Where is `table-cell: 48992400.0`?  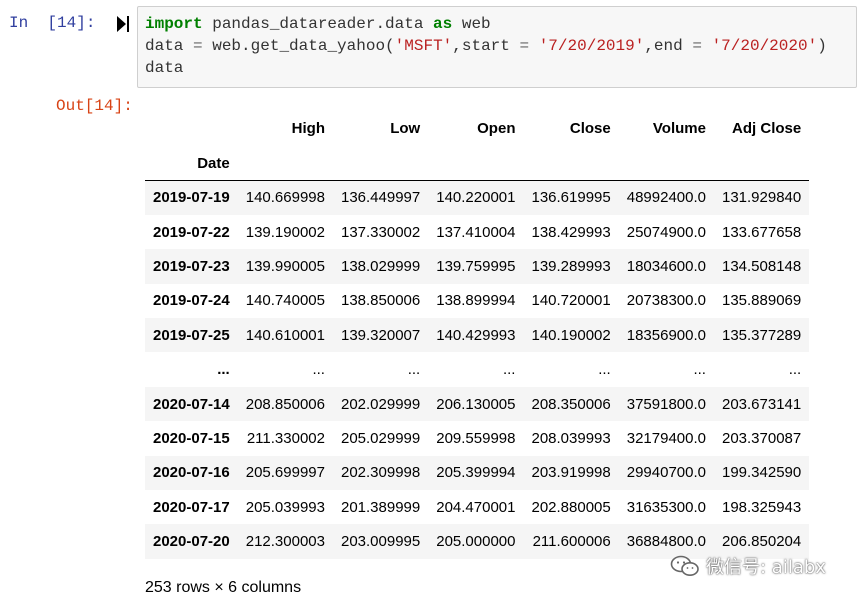
table-cell: 48992400.0 is located at coordinates (666, 198).